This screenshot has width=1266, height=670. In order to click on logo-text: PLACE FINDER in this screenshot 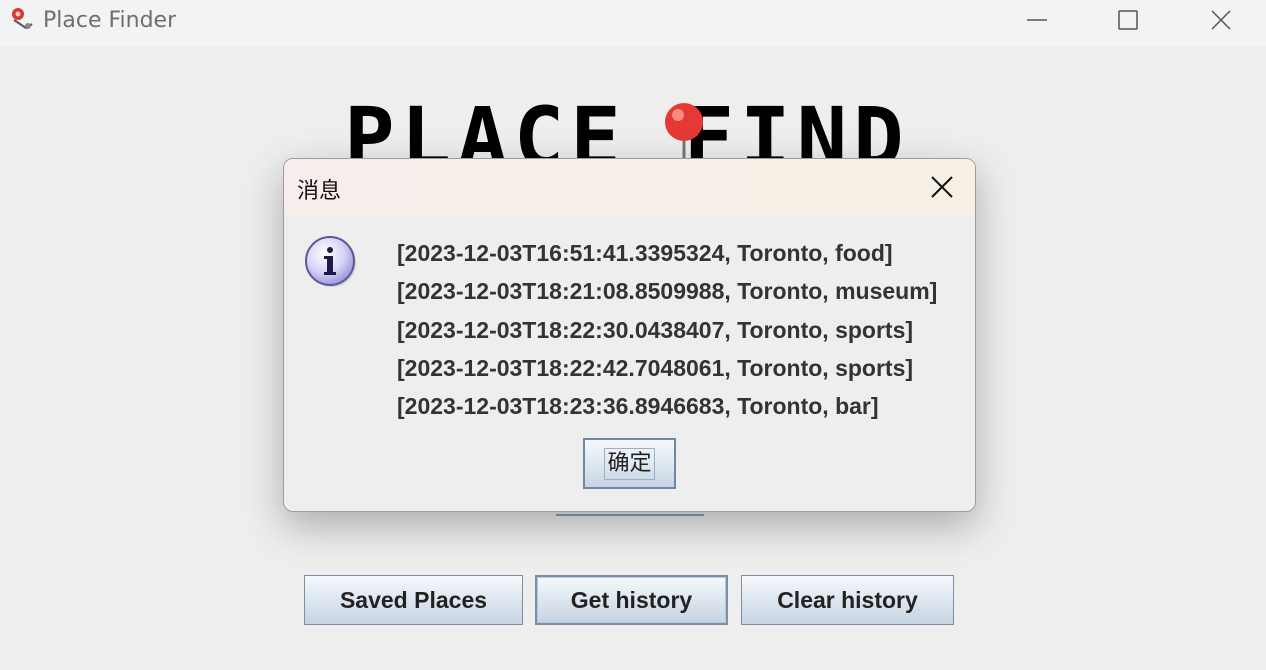, I will do `click(627, 127)`.